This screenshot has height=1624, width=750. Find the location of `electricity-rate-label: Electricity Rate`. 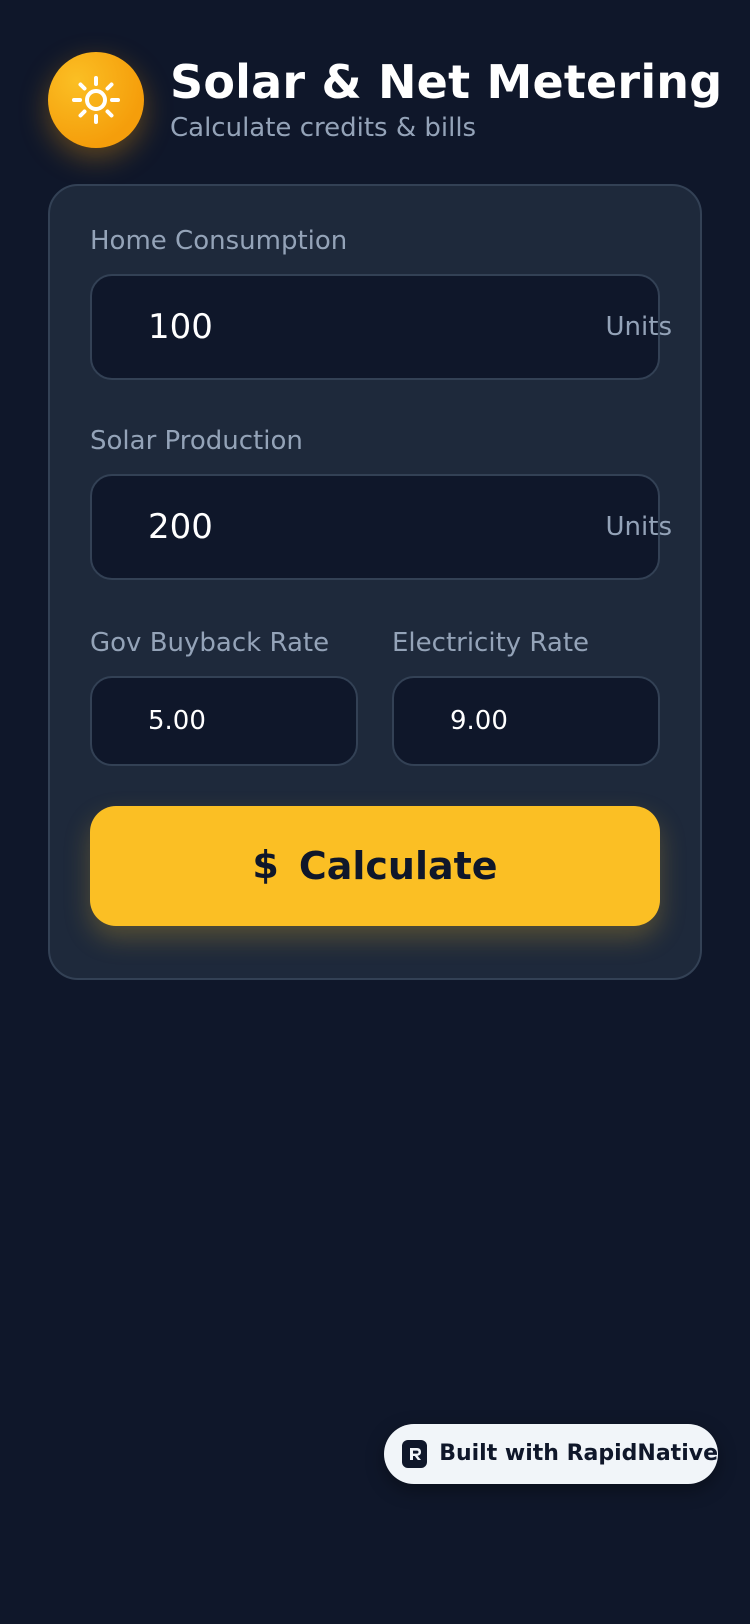

electricity-rate-label: Electricity Rate is located at coordinates (491, 643).